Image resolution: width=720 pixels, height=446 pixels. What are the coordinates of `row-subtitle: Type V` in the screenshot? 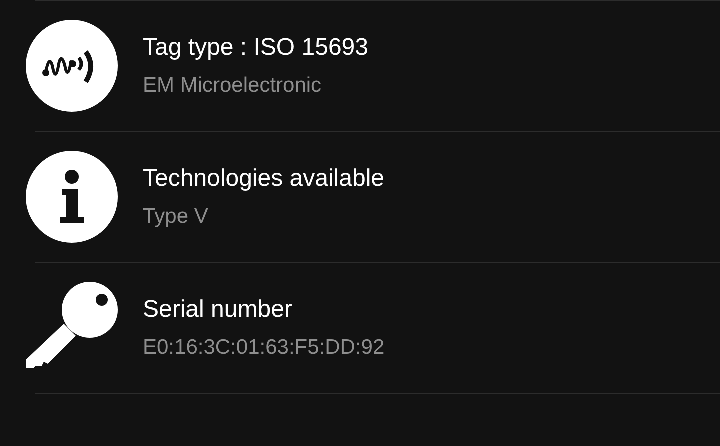 It's located at (176, 217).